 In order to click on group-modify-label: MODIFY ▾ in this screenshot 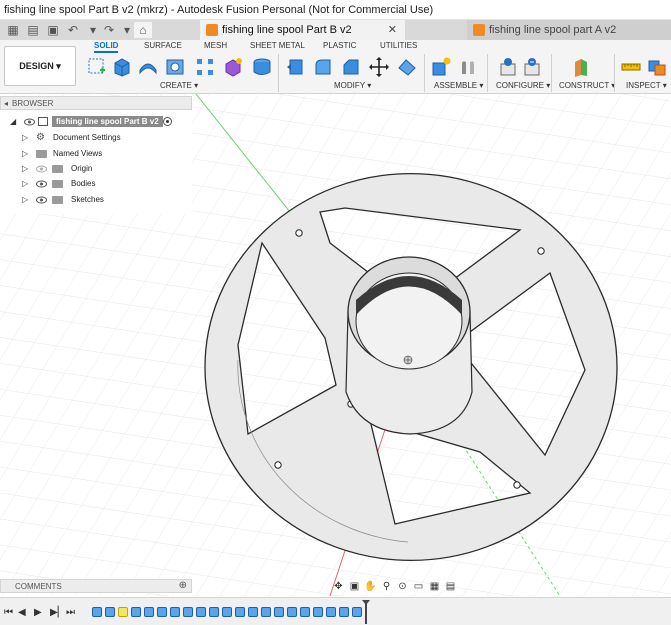, I will do `click(352, 85)`.